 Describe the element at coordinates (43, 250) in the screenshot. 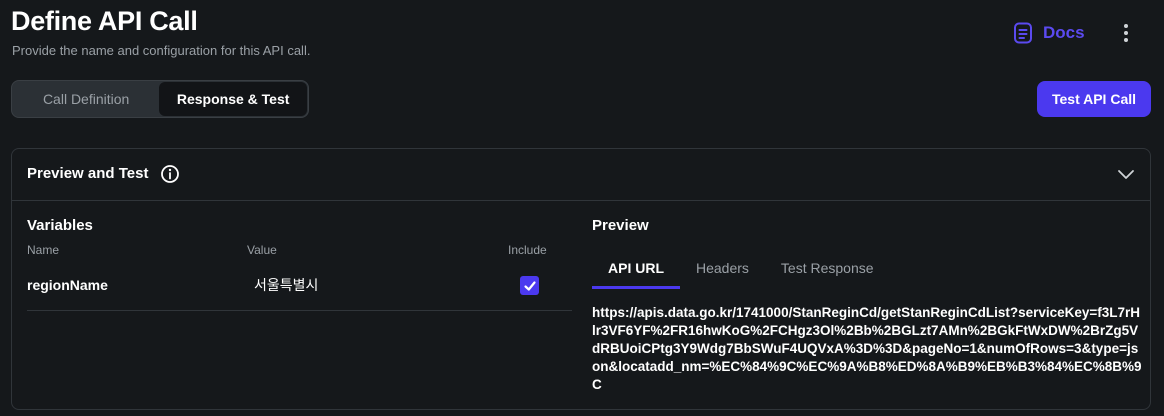

I see `column-header-name: Name` at that location.